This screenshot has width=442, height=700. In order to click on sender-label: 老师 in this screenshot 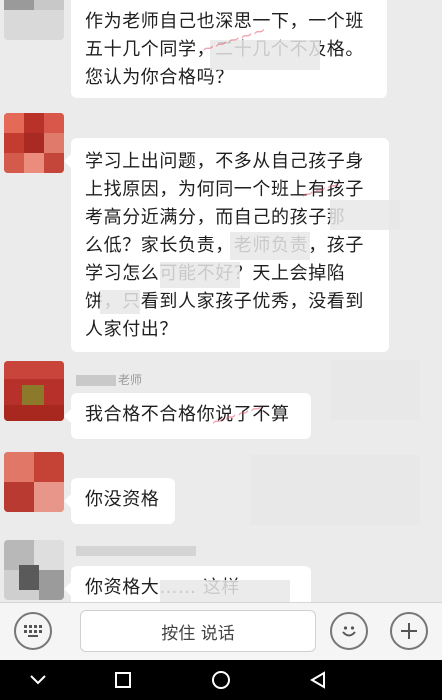, I will do `click(130, 380)`.